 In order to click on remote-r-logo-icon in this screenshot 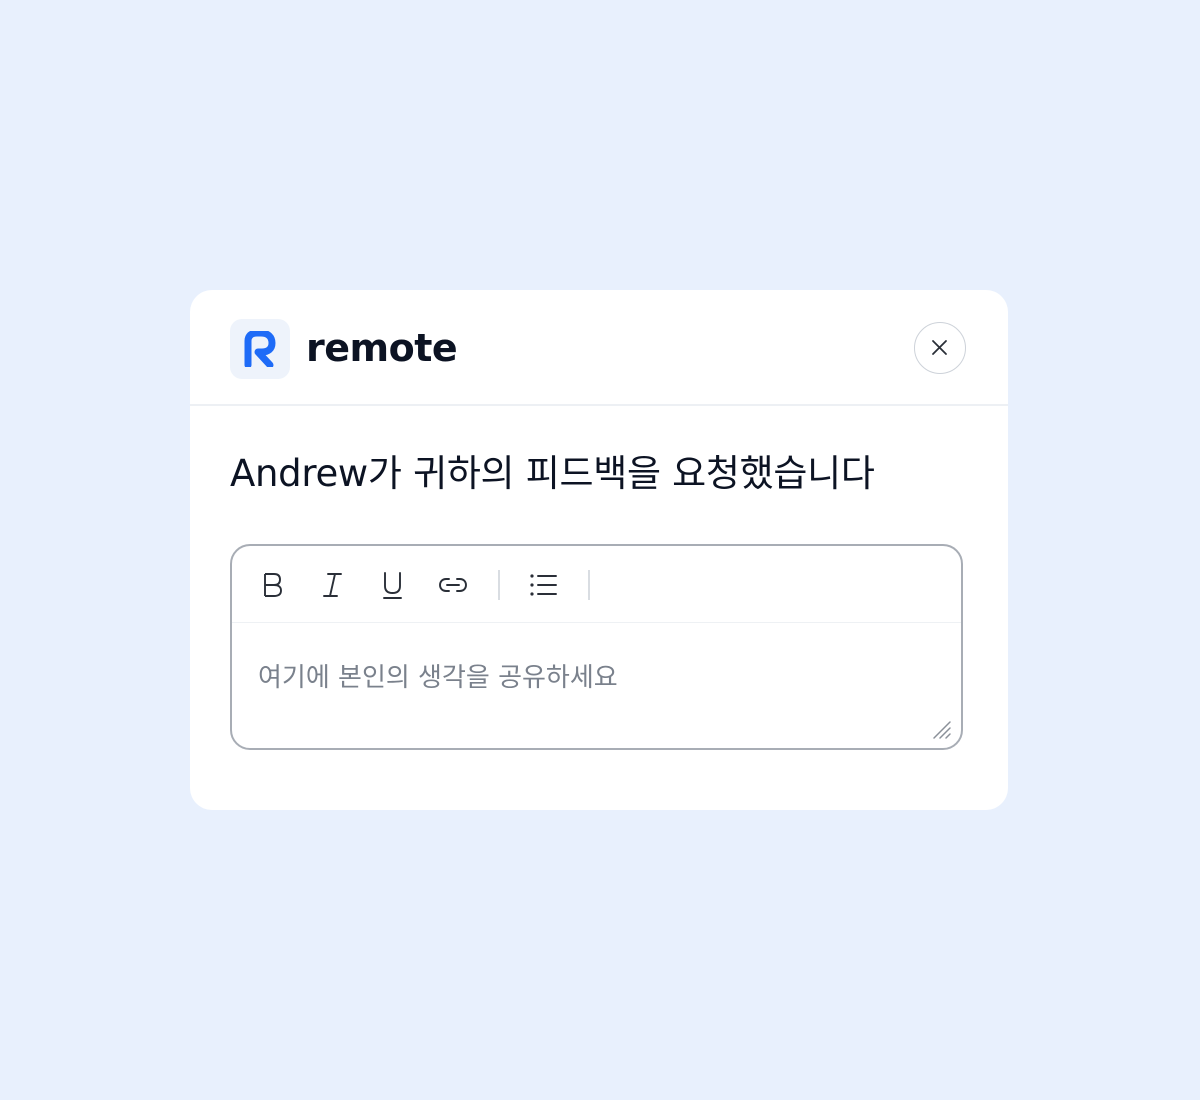, I will do `click(260, 349)`.